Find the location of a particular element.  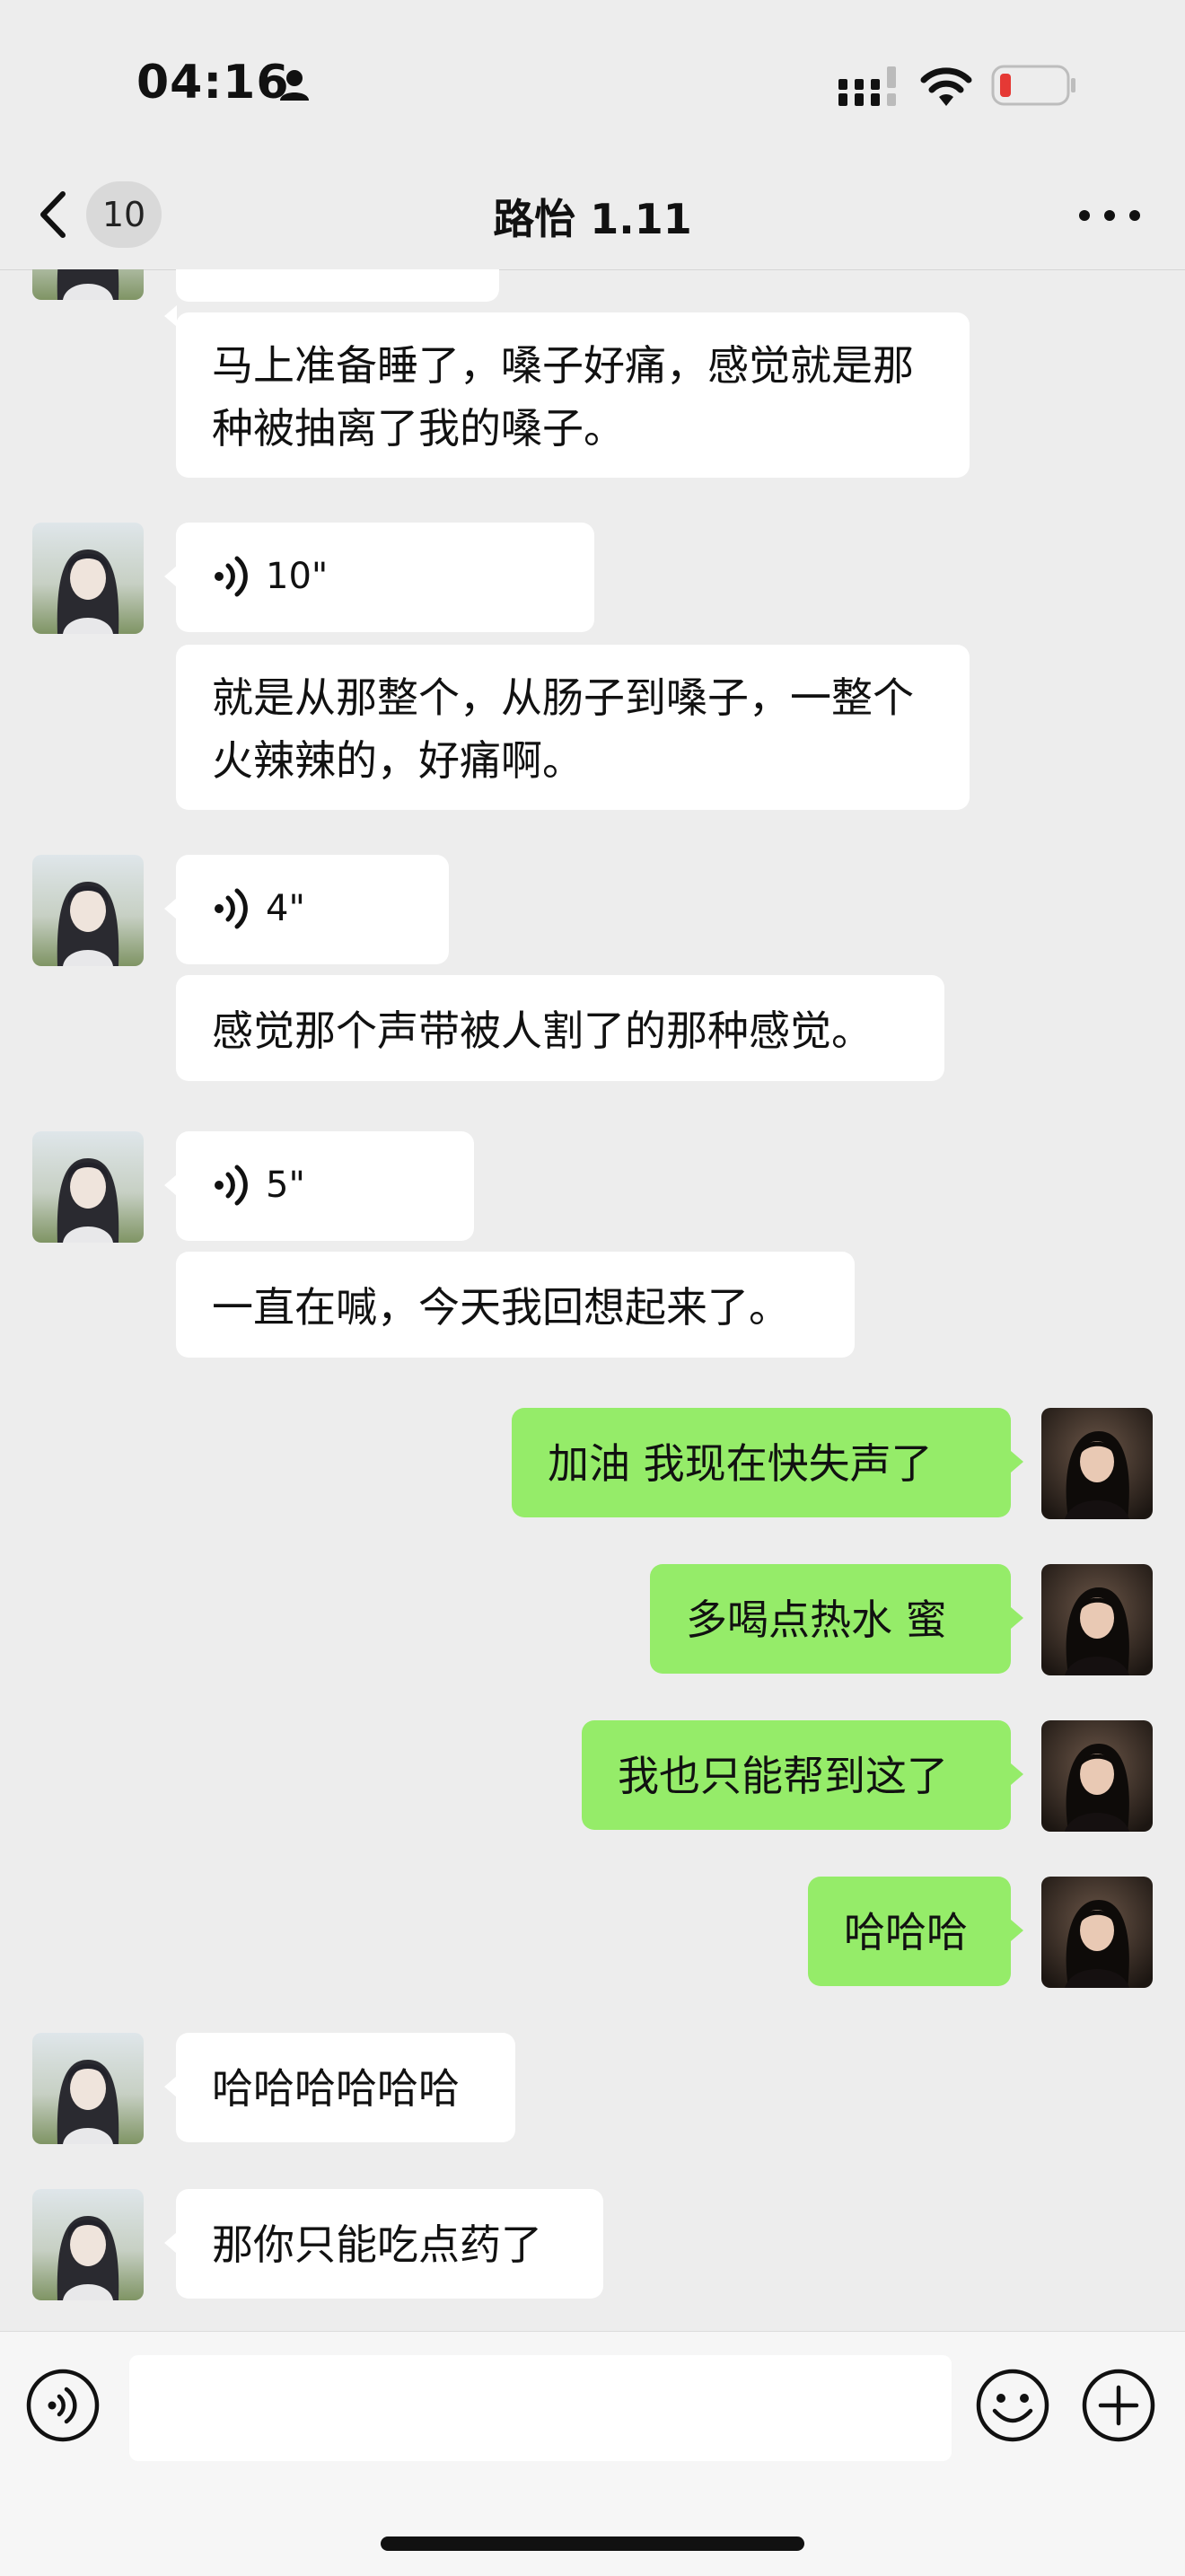

message-bubble-partial is located at coordinates (337, 285).